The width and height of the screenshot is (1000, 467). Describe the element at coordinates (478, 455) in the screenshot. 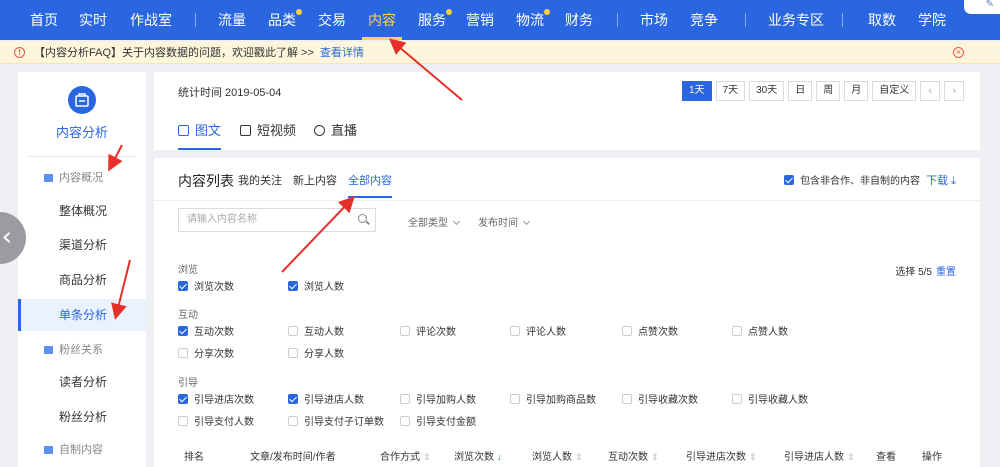

I see `column-header: 浏览次数 ↓` at that location.